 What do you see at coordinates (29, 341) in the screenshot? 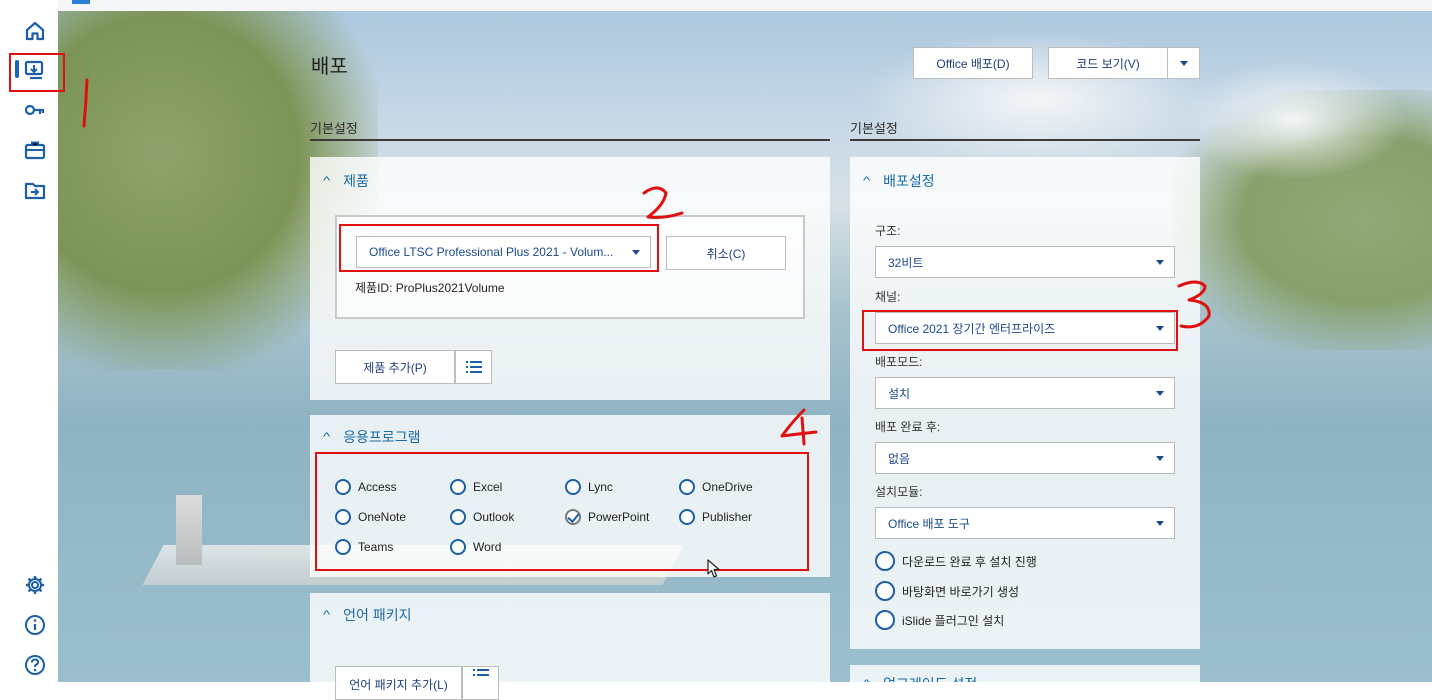
I see `nav-rail` at bounding box center [29, 341].